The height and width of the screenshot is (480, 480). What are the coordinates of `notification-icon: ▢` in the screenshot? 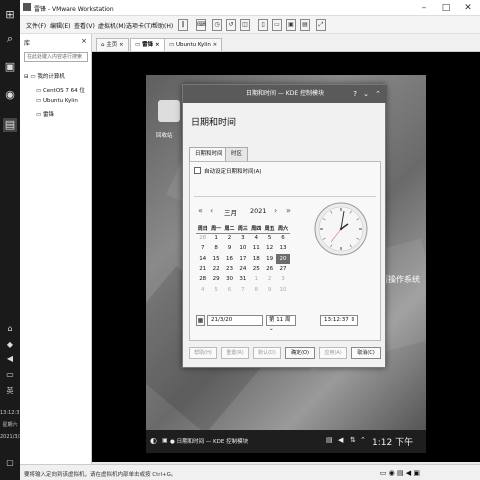 It's located at (10, 463).